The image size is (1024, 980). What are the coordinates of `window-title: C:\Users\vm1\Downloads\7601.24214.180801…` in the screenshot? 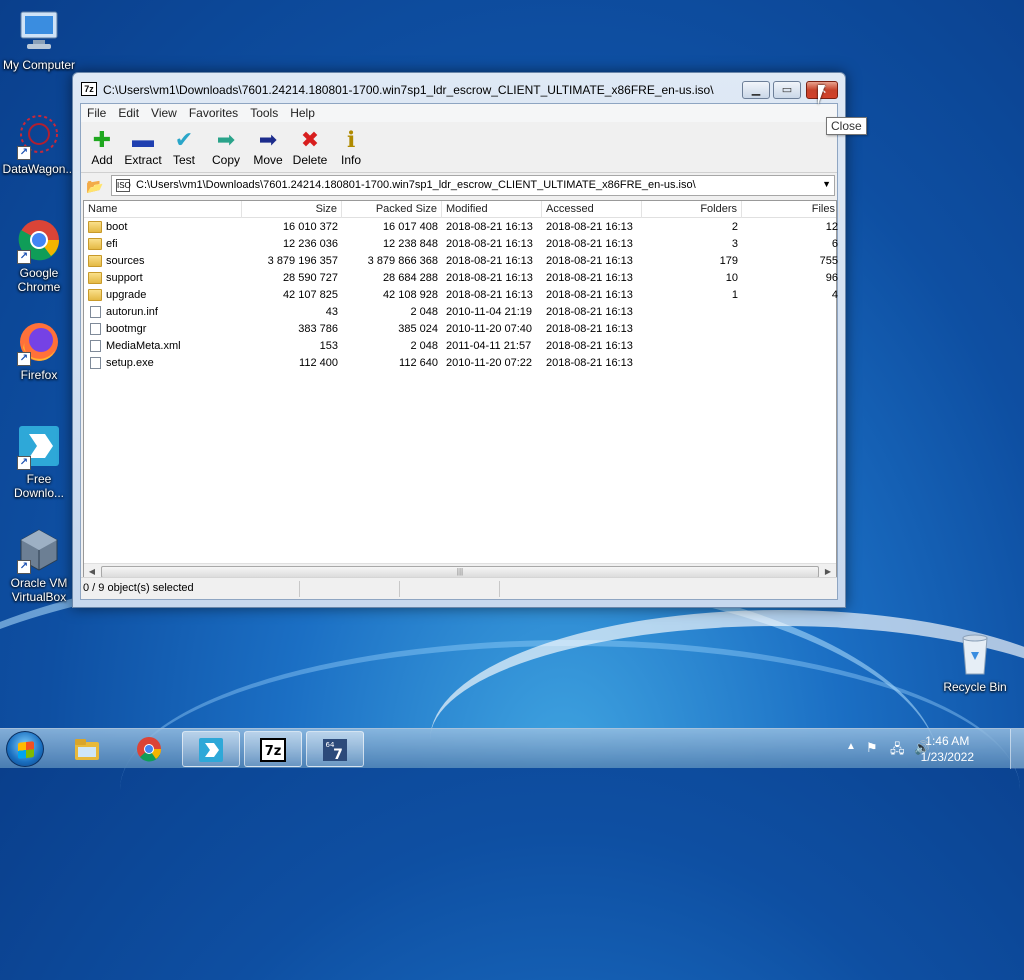 It's located at (408, 90).